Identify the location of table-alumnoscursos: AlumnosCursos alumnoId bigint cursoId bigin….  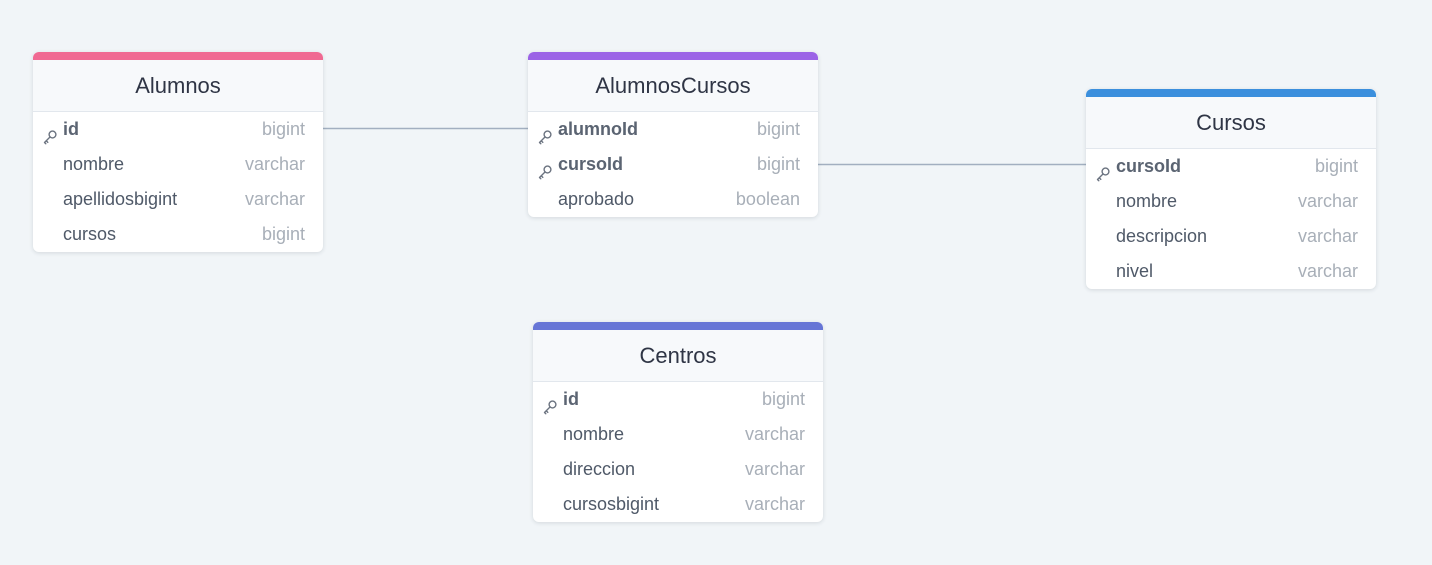
(673, 134).